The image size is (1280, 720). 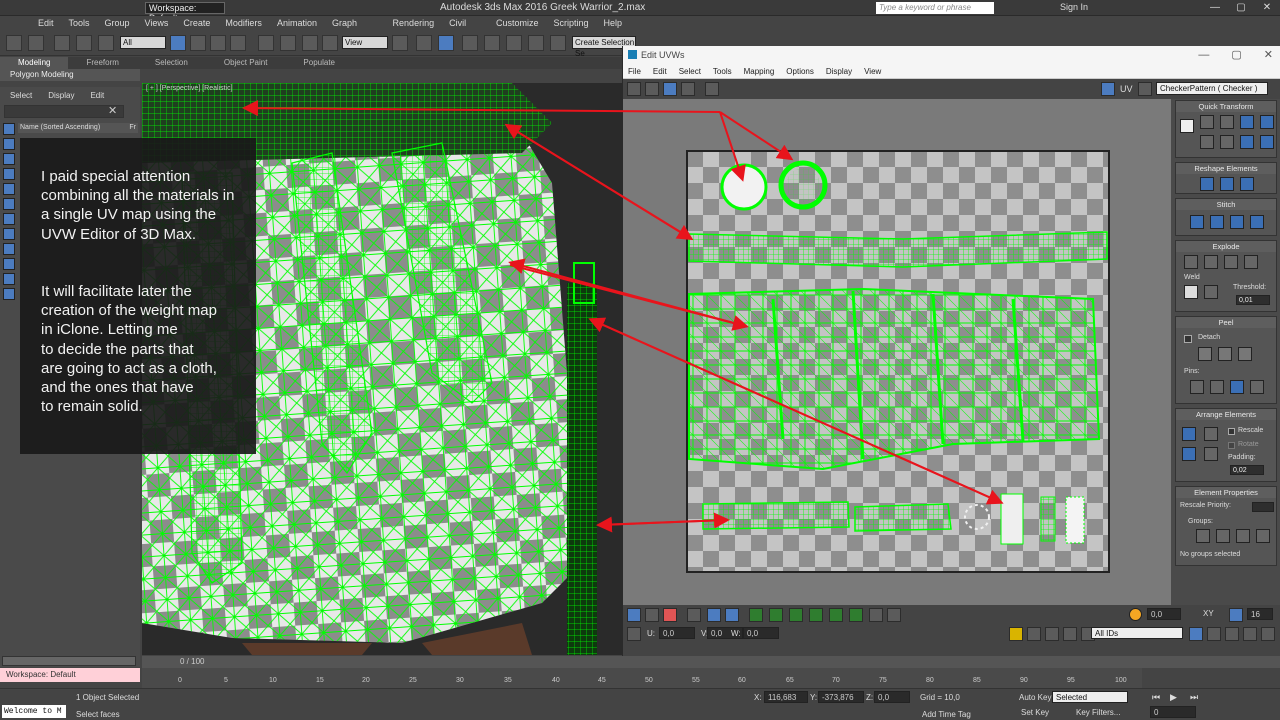 I want to click on key-mode-dropdown: Selected, so click(x=1090, y=697).